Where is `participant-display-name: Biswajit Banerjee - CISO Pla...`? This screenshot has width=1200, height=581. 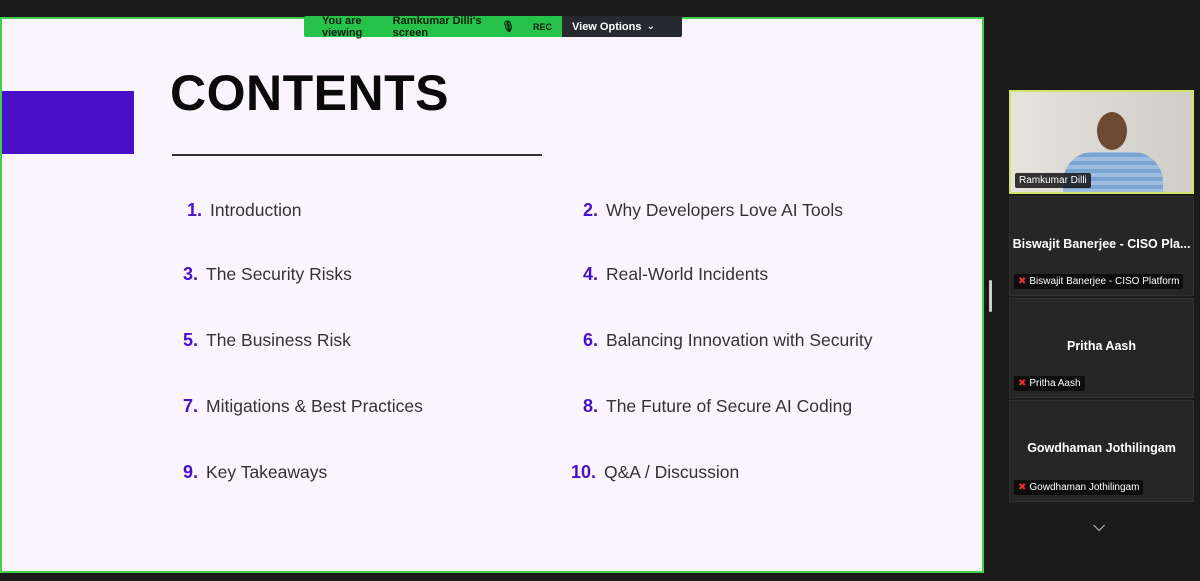
participant-display-name: Biswajit Banerjee - CISO Pla... is located at coordinates (1101, 244).